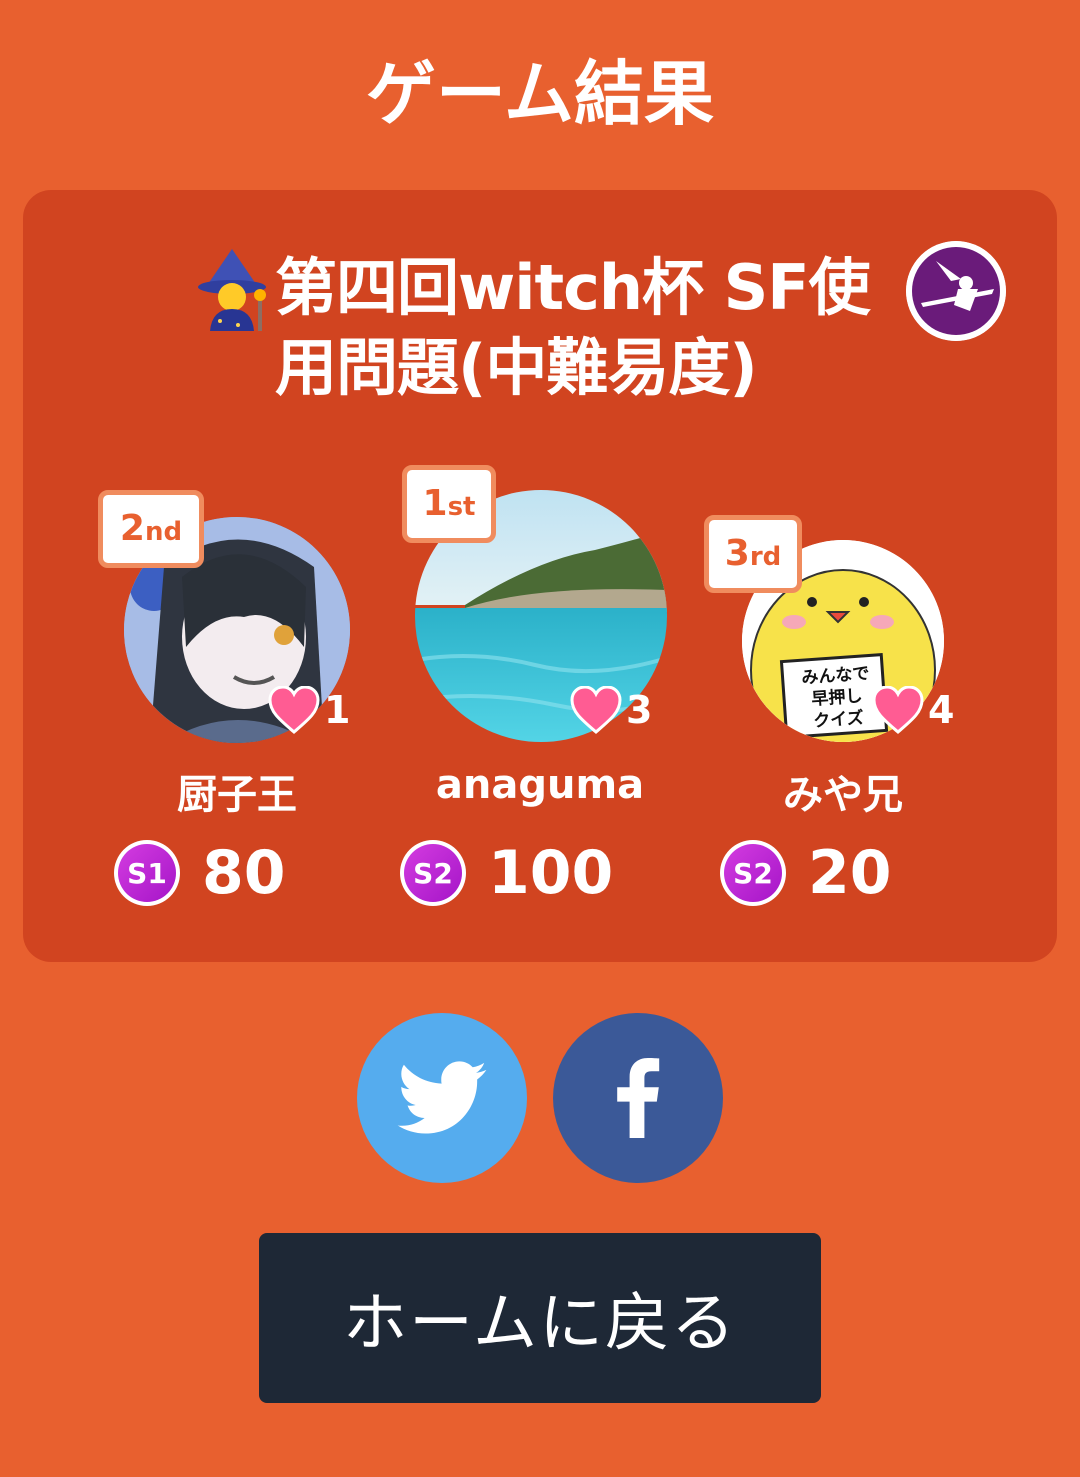 The width and height of the screenshot is (1080, 1477). Describe the element at coordinates (806, 873) in the screenshot. I see `score-3rd: S2 20` at that location.